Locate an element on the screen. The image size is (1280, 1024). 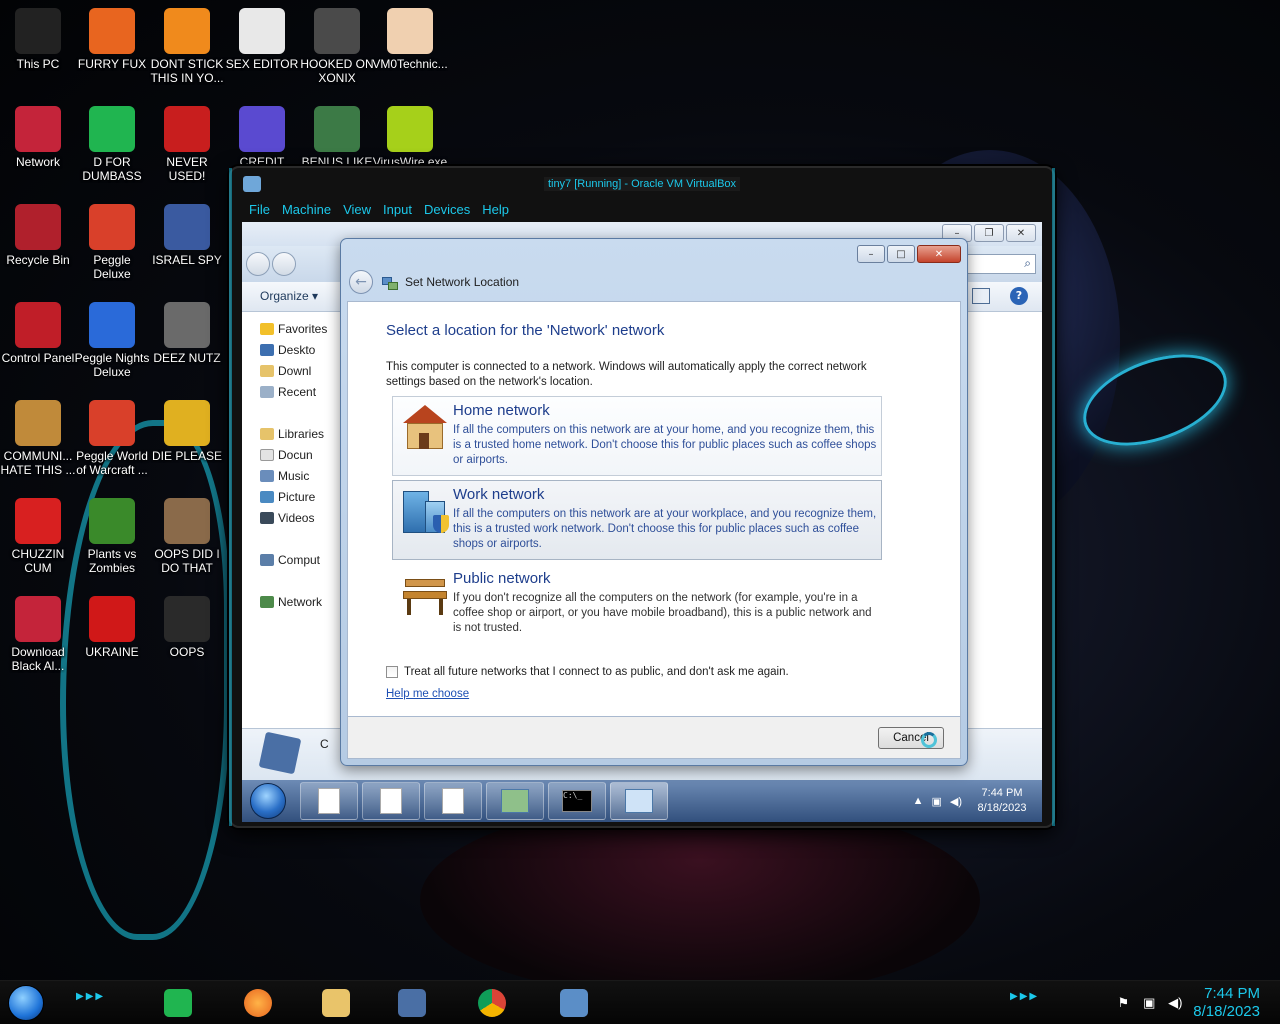
taskbar-button-monitor is located at coordinates (515, 801).